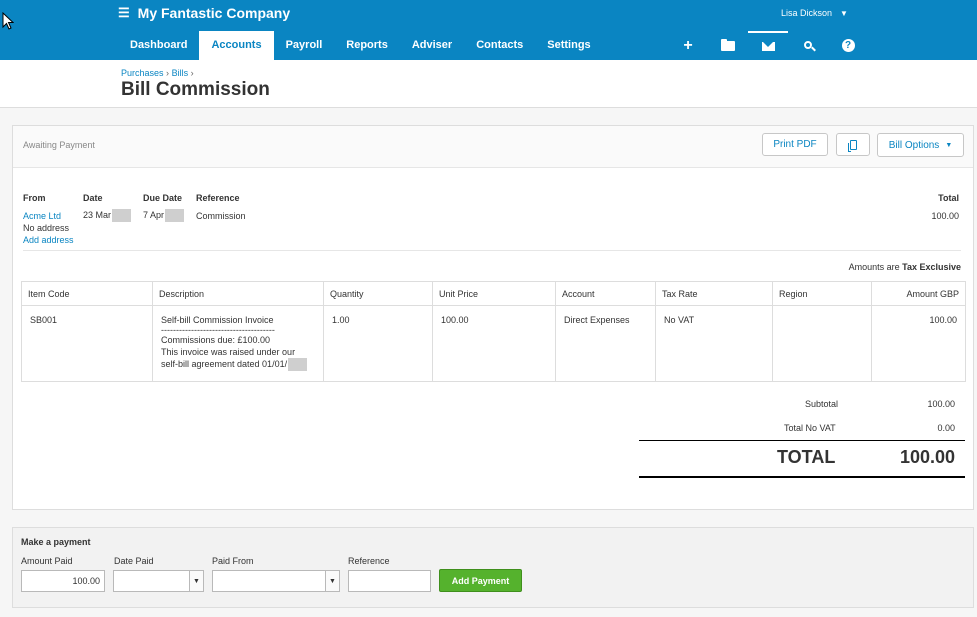  I want to click on col-account: Account, so click(605, 293).